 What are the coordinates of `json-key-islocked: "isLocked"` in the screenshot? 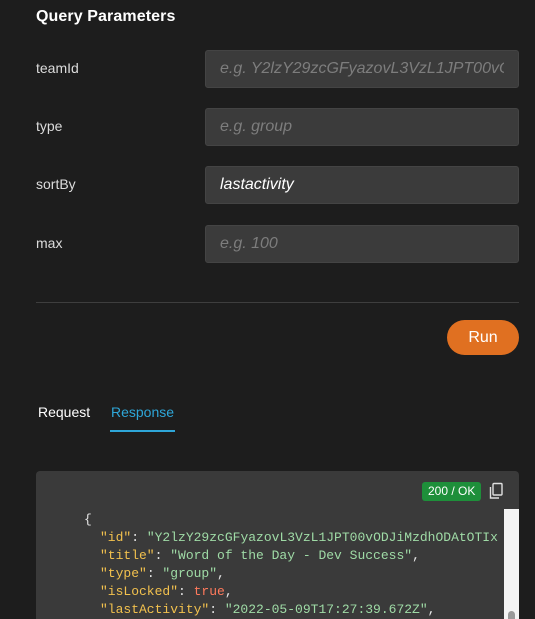 It's located at (139, 591).